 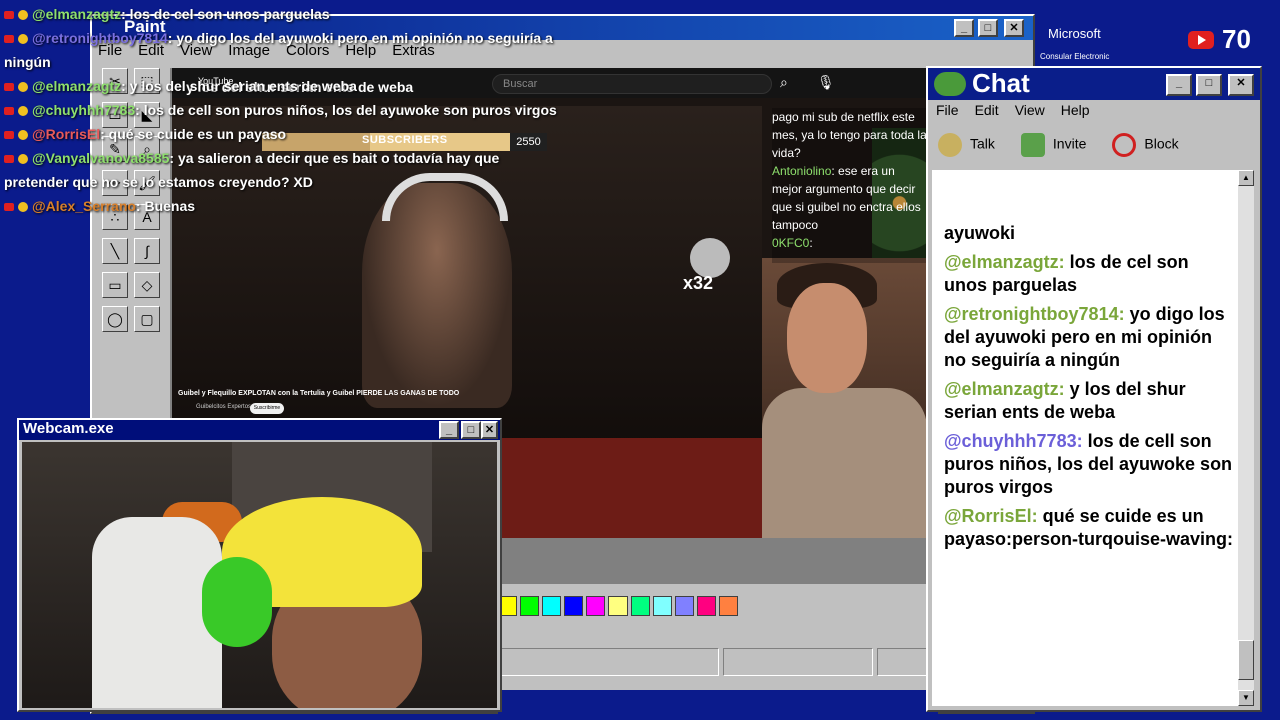 I want to click on overlay-chat-user: @retronightboy7814, so click(x=100, y=38).